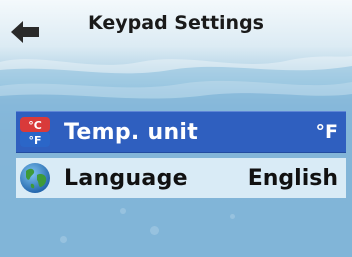 Image resolution: width=352 pixels, height=257 pixels. Describe the element at coordinates (131, 132) in the screenshot. I see `temp-unit-label: Temp. unit` at that location.